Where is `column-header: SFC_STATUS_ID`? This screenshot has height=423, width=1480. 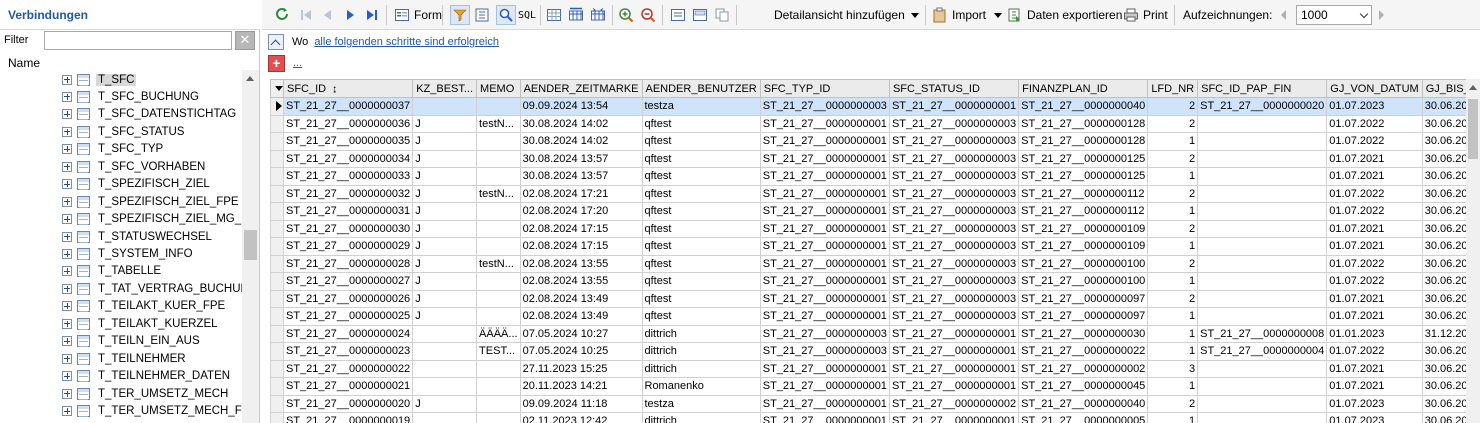 column-header: SFC_STATUS_ID is located at coordinates (954, 88).